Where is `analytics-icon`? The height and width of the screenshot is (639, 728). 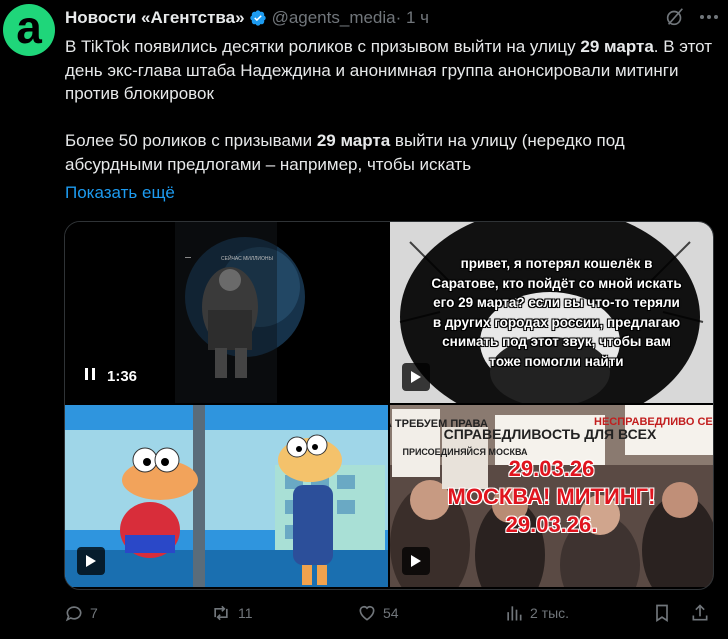 analytics-icon is located at coordinates (514, 613).